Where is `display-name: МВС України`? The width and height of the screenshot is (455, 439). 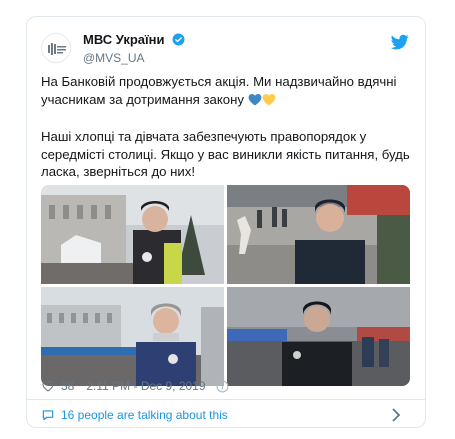
display-name: МВС України is located at coordinates (124, 39).